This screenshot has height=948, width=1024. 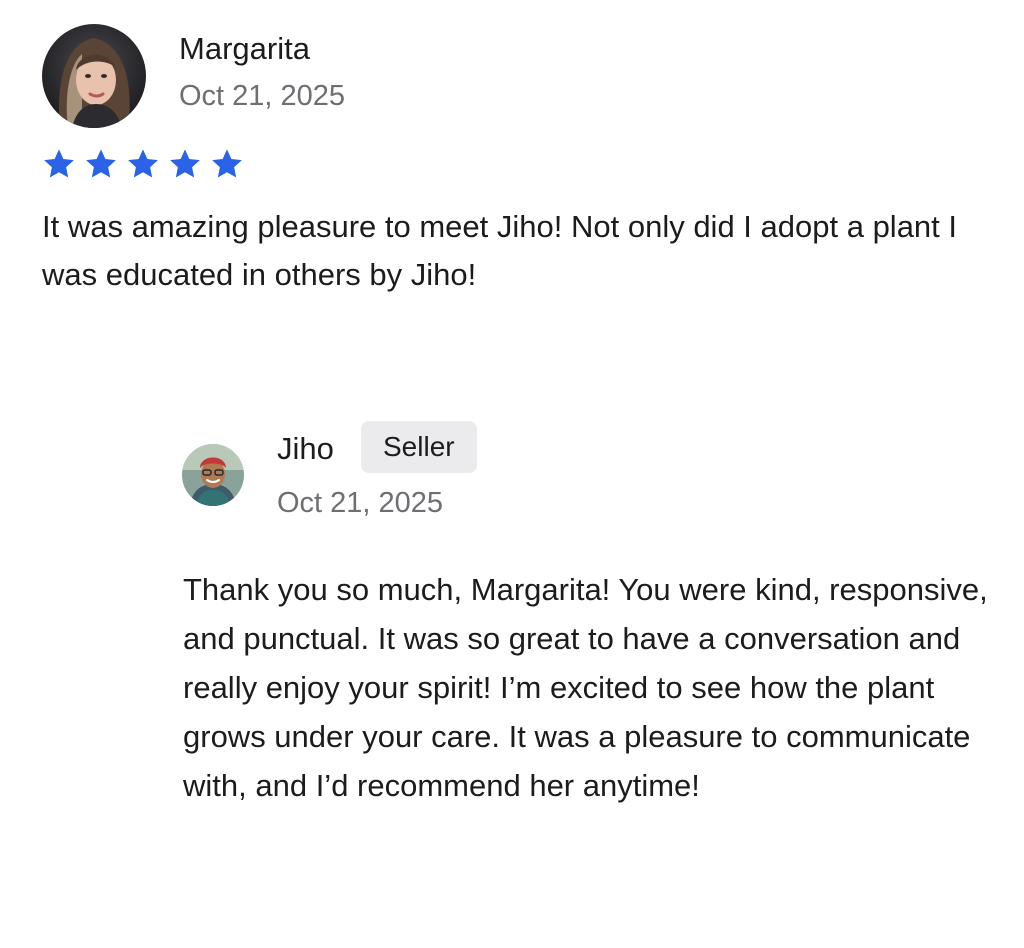 I want to click on seller-name: Jiho, so click(x=305, y=449).